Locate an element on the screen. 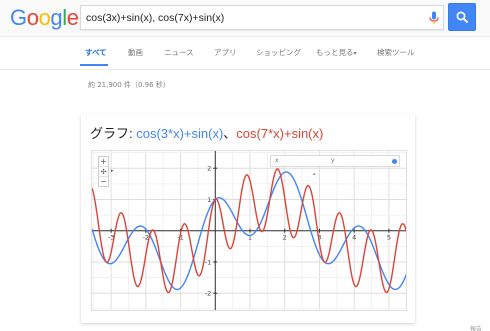 The width and height of the screenshot is (490, 331). magnifier-icon is located at coordinates (462, 17).